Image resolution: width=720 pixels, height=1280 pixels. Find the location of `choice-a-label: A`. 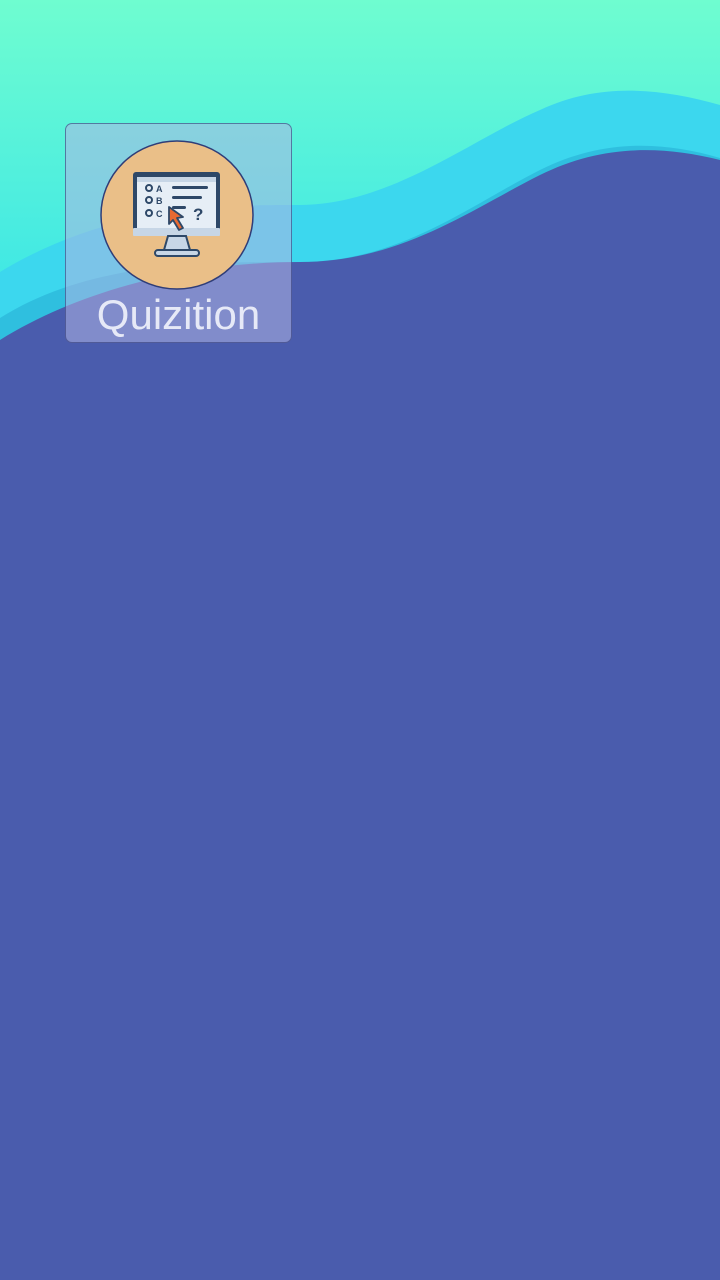

choice-a-label: A is located at coordinates (159, 189).